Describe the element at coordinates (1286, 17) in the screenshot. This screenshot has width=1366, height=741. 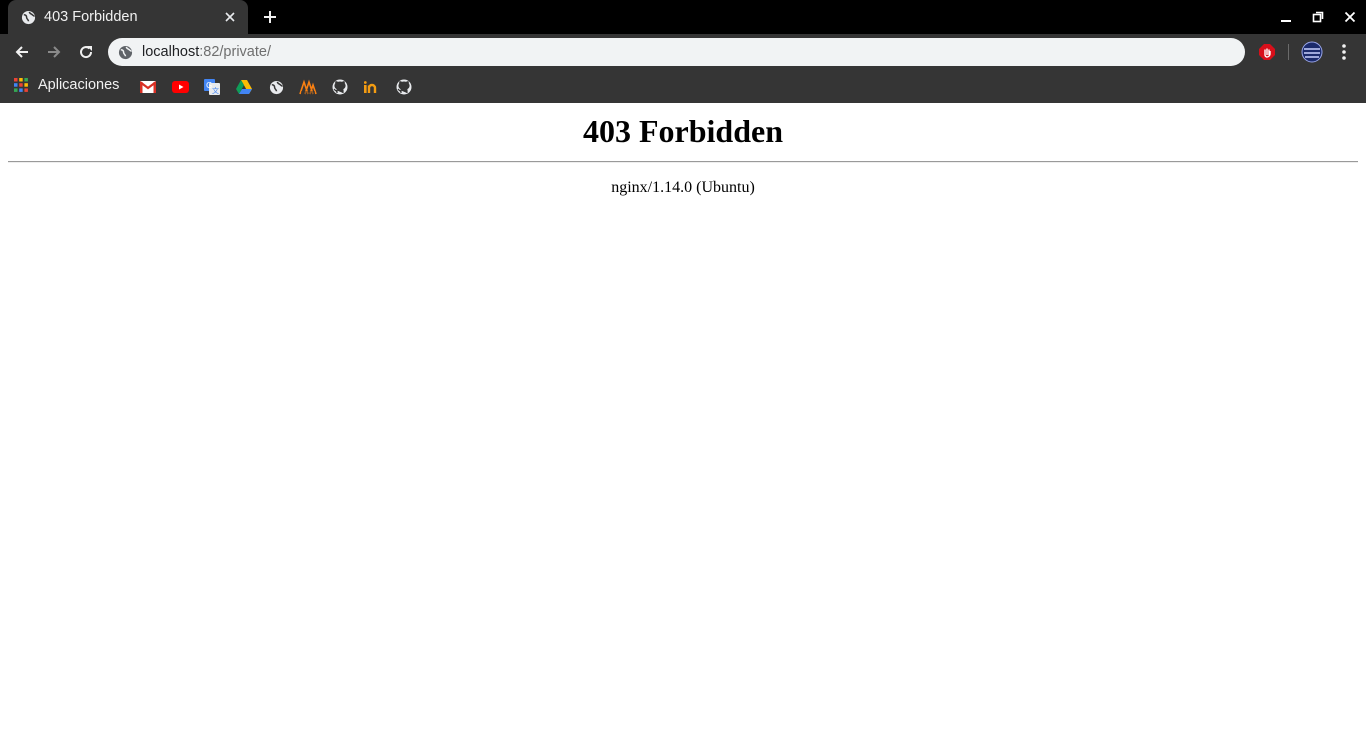
I see `minimize-icon` at that location.